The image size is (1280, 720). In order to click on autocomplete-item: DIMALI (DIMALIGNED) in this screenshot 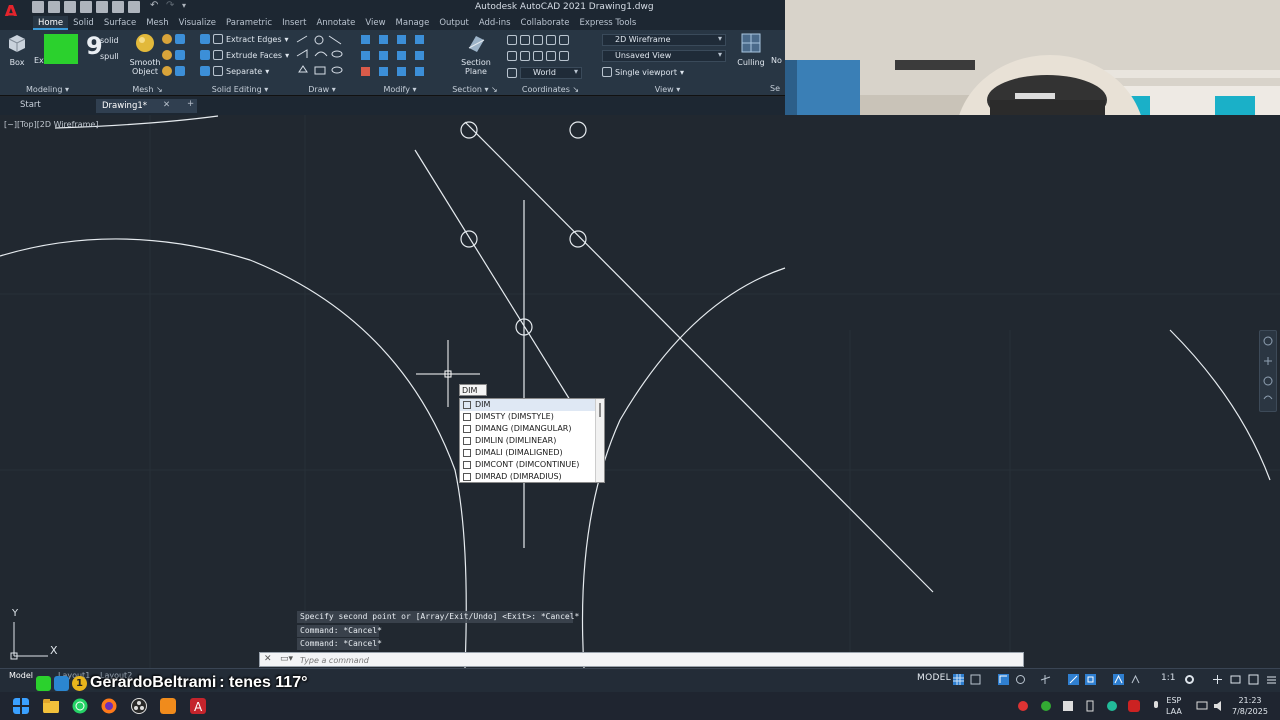, I will do `click(532, 453)`.